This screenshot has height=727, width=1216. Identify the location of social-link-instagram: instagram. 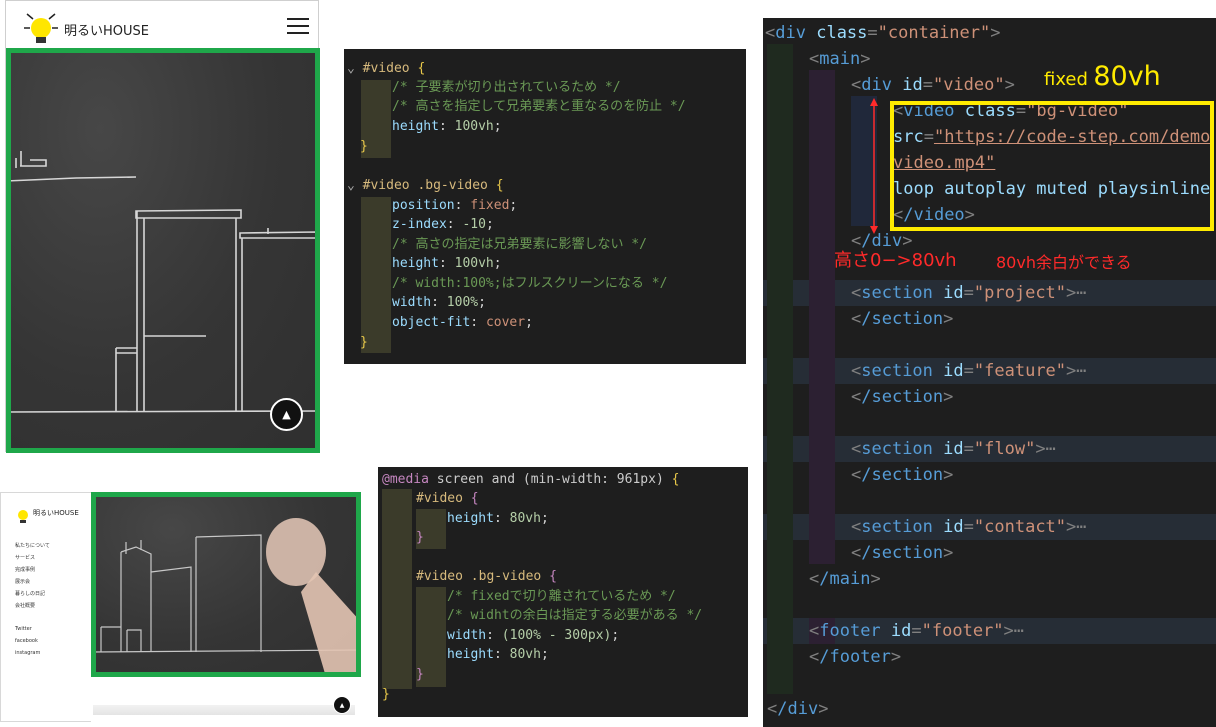
(27, 653).